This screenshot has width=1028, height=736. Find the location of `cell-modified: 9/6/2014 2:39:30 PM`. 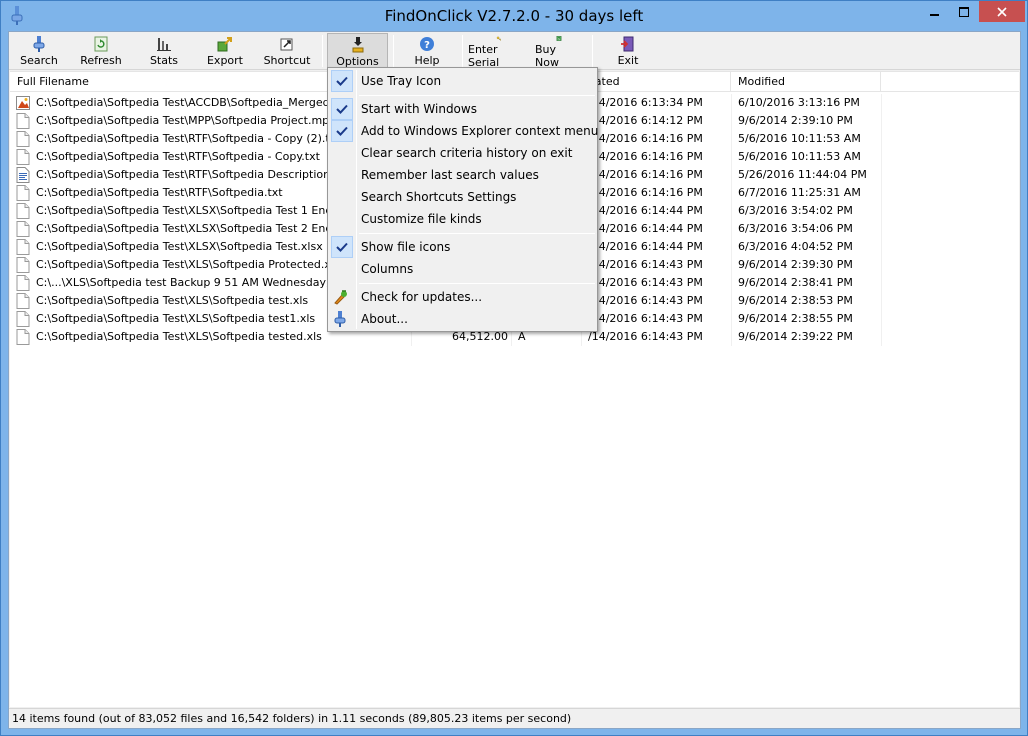

cell-modified: 9/6/2014 2:39:30 PM is located at coordinates (795, 264).